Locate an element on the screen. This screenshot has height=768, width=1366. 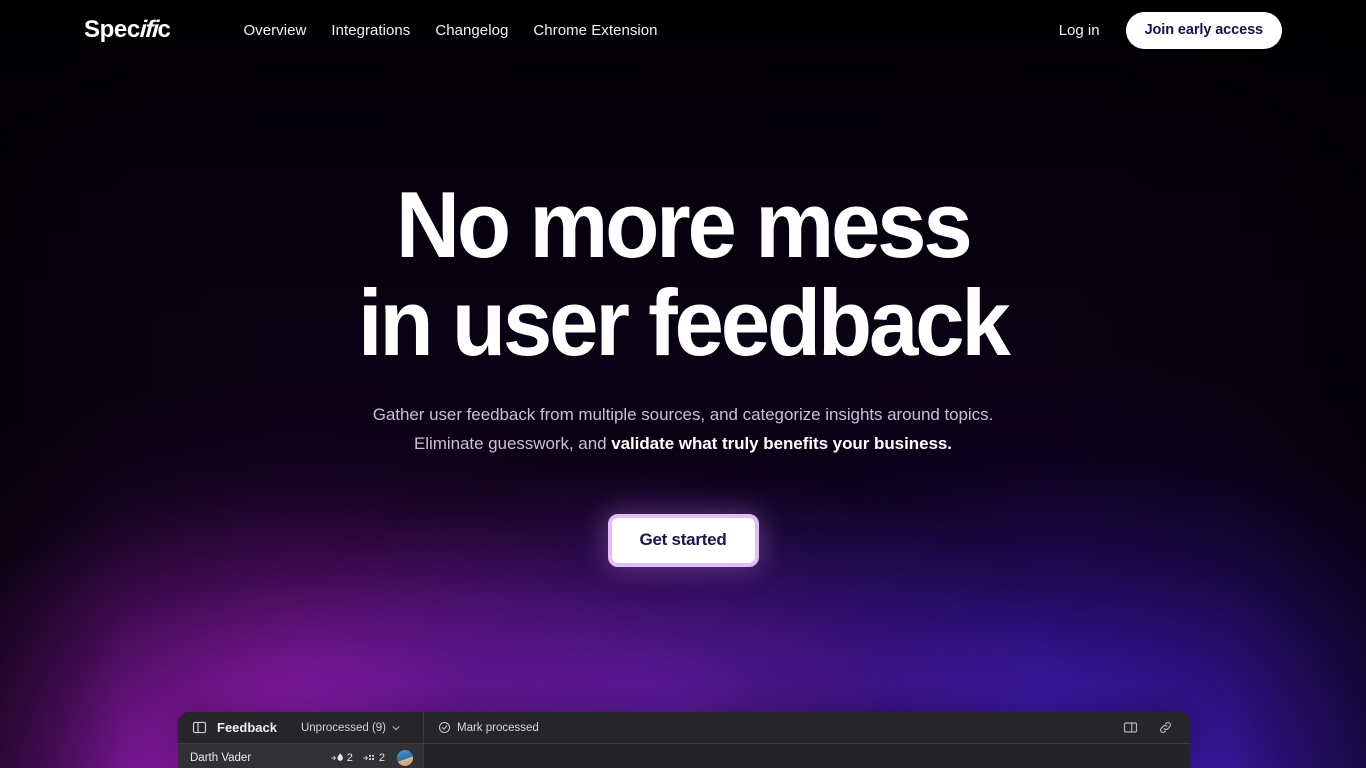
app-preview-toolbar-left: Feedback Unprocessed (9) is located at coordinates (301, 727).